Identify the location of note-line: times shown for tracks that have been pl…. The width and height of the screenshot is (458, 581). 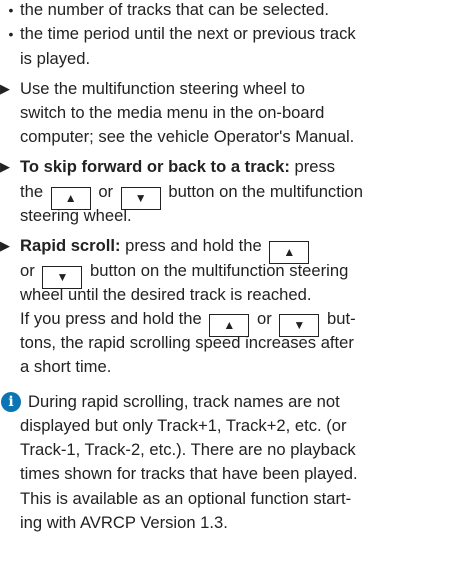
(189, 473).